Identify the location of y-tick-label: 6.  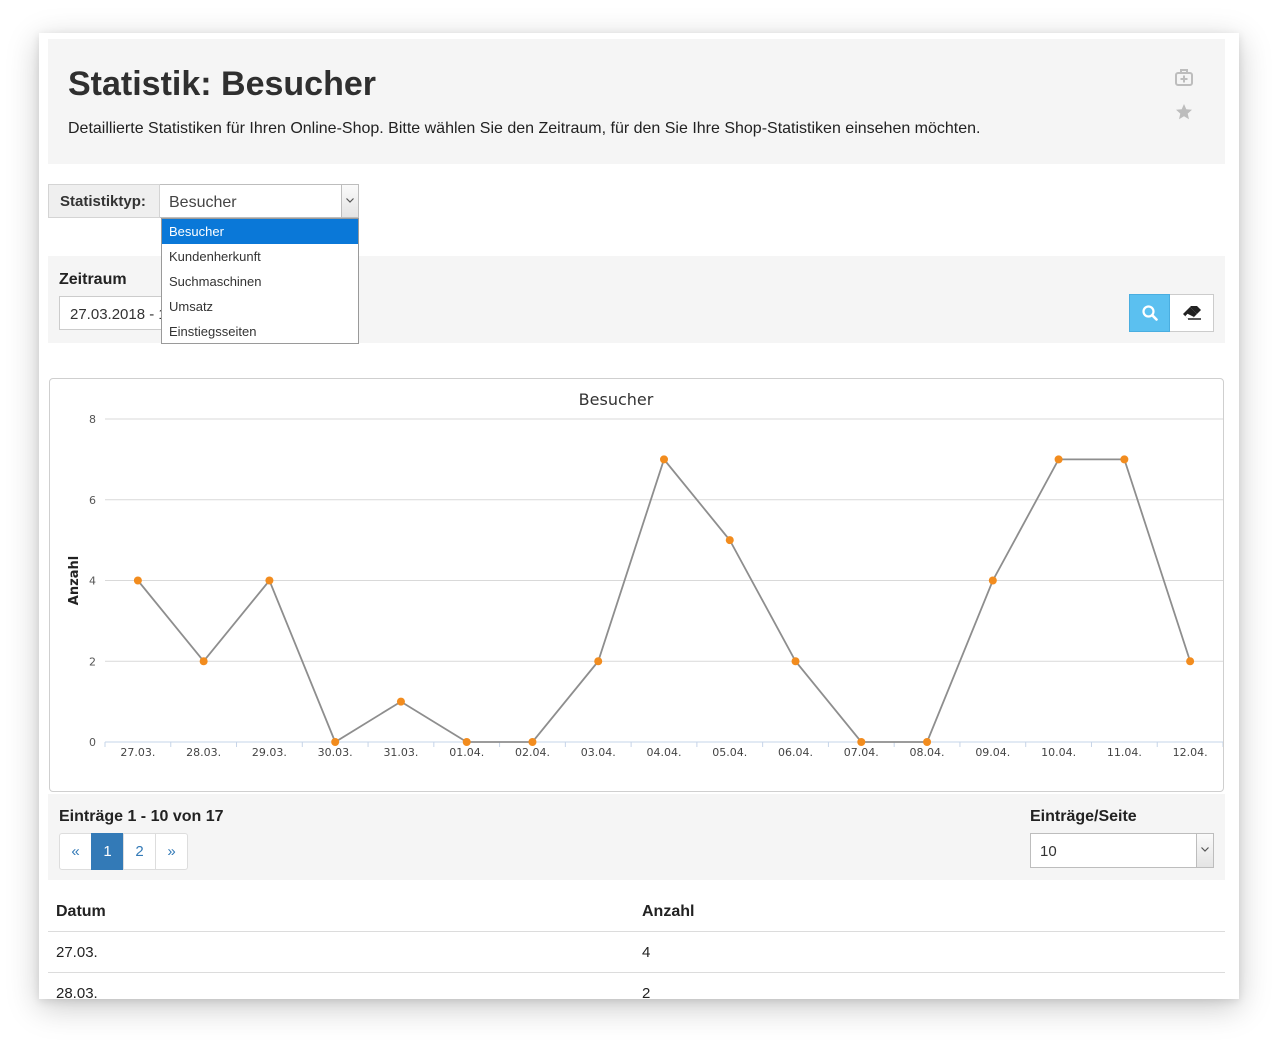
(92, 500).